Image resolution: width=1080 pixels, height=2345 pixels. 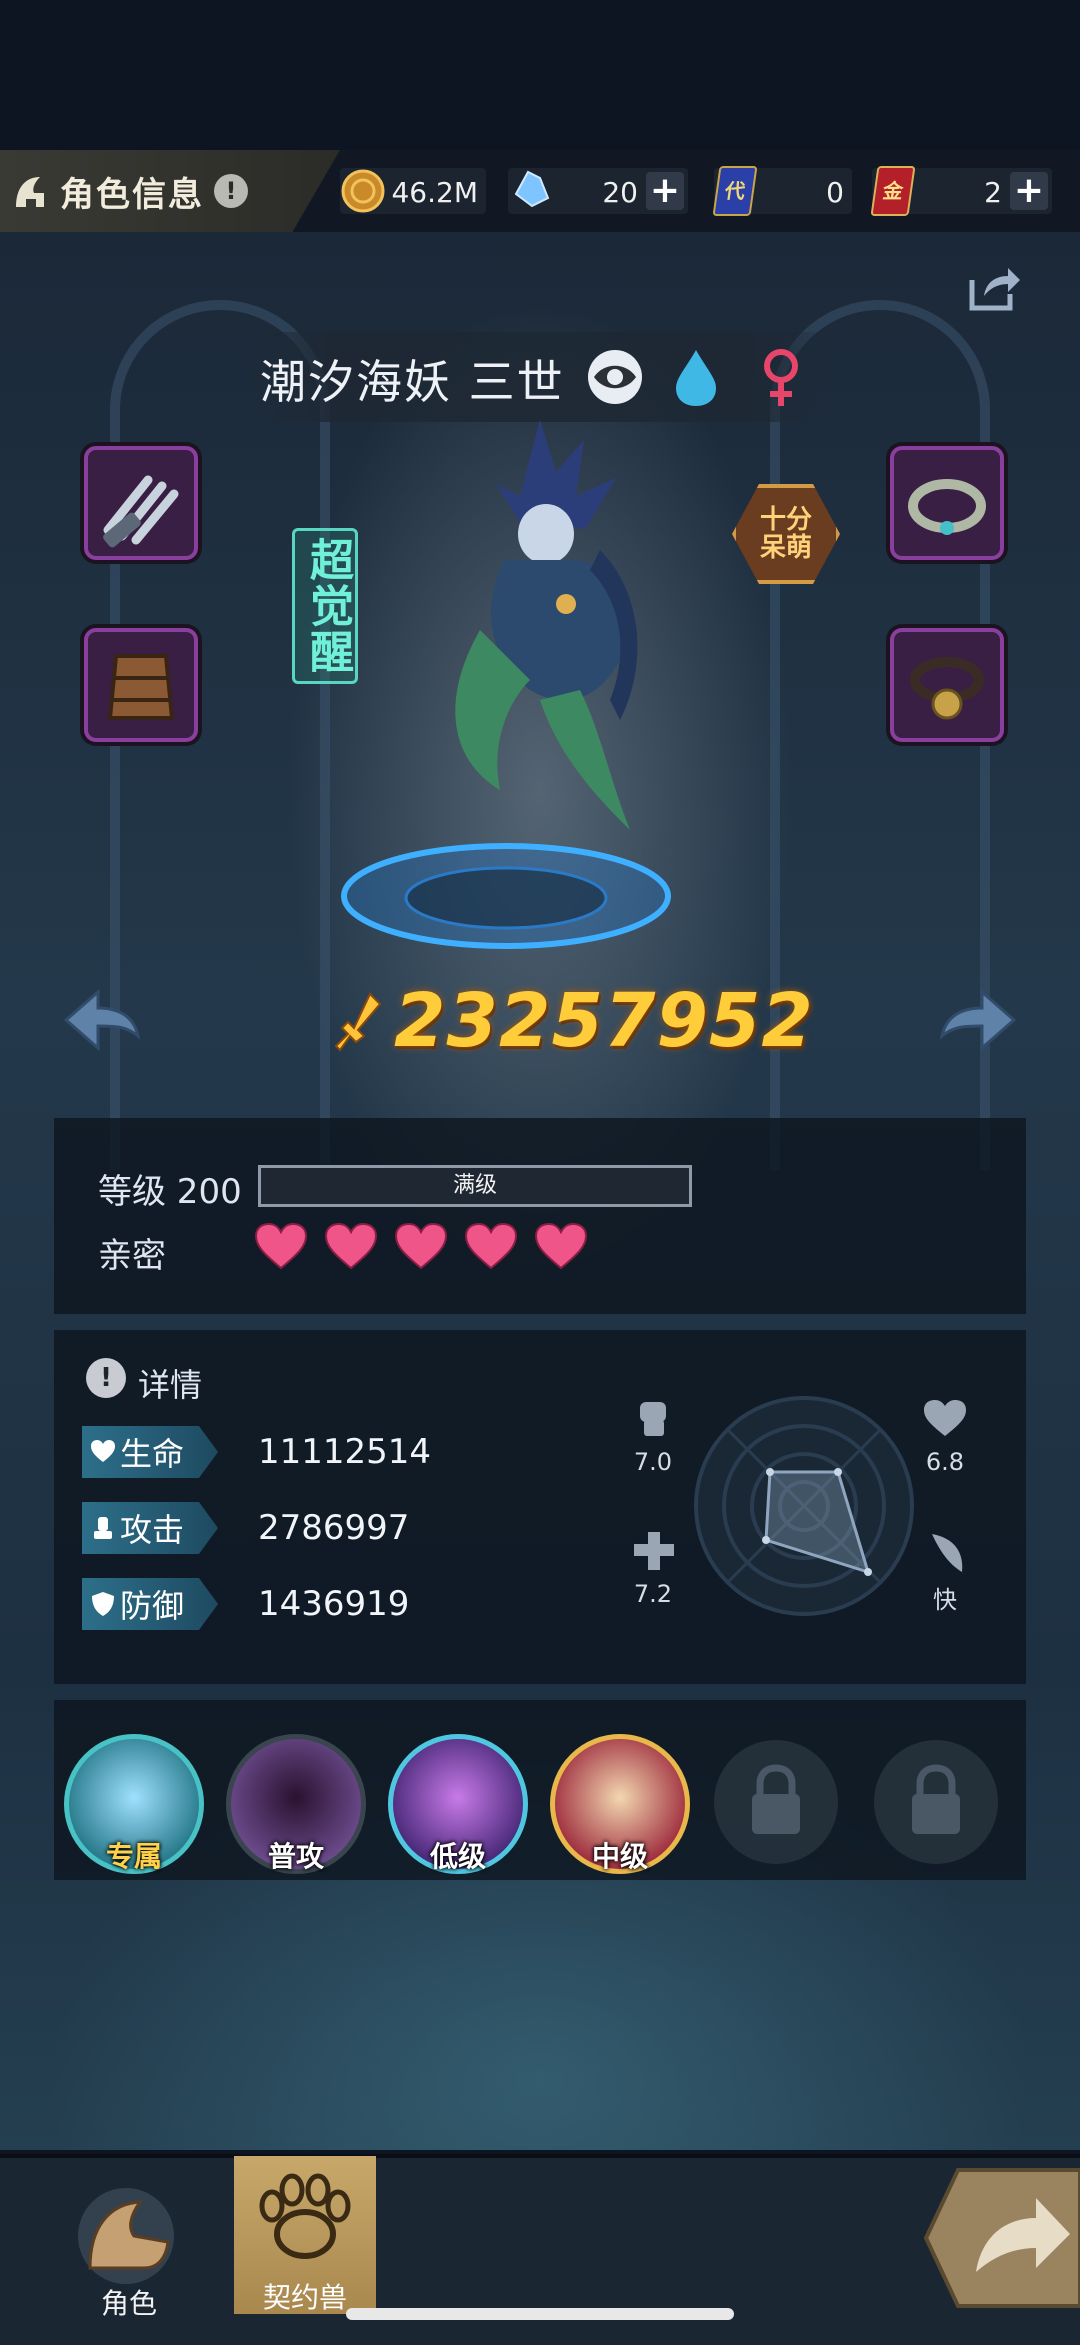 I want to click on claw-weapon-icon, so click(x=141, y=511).